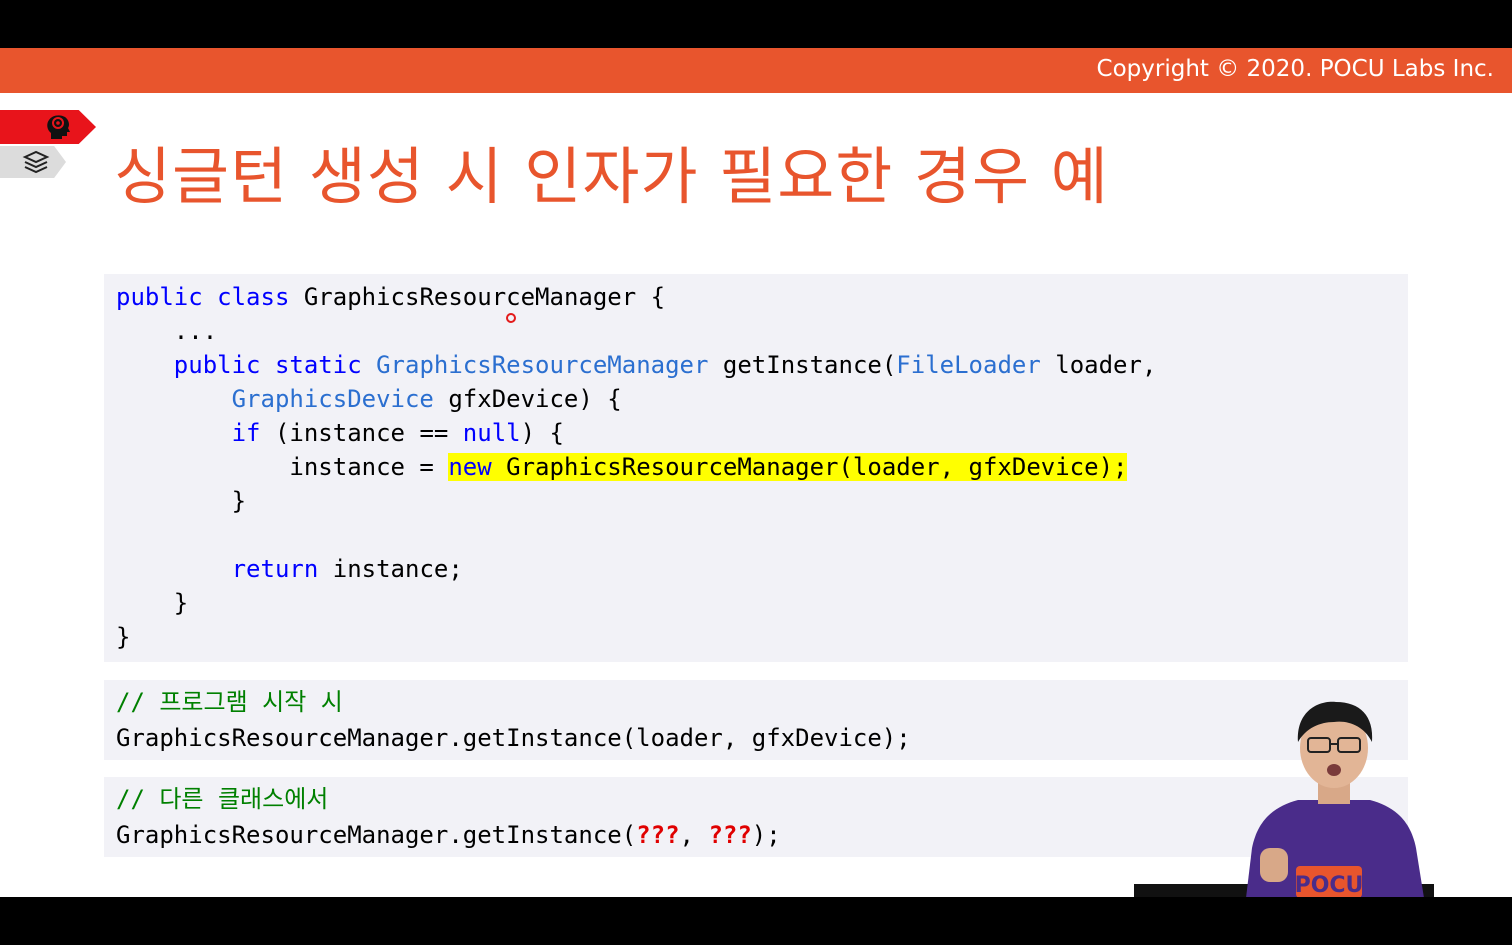 The width and height of the screenshot is (1512, 945). I want to click on letterbox-bottom, so click(756, 921).